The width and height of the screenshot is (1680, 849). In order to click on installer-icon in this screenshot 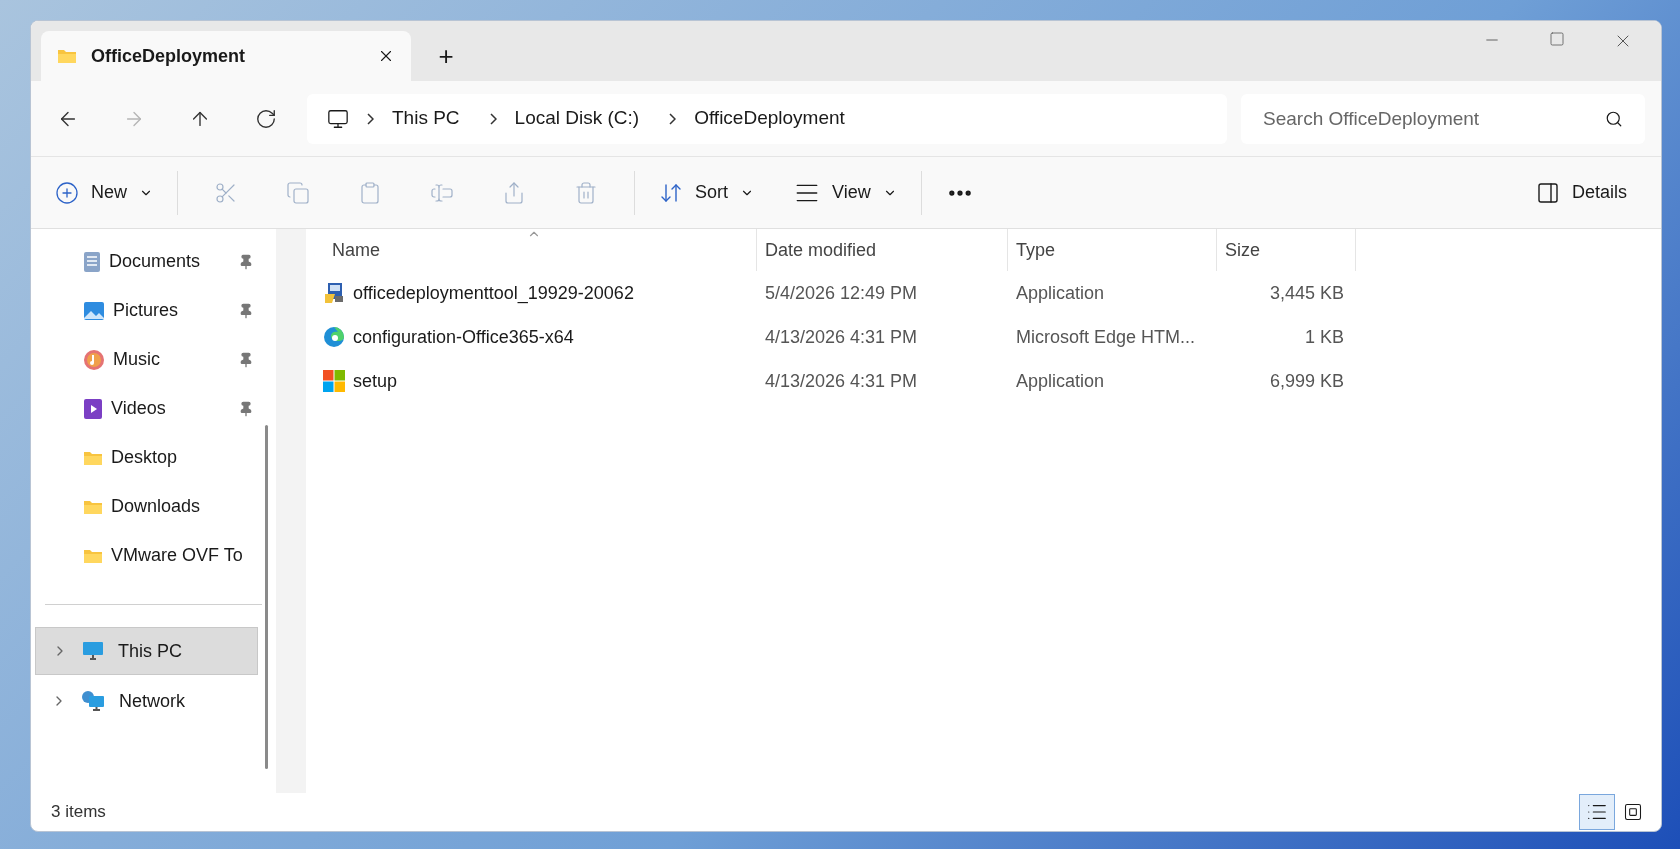, I will do `click(334, 293)`.